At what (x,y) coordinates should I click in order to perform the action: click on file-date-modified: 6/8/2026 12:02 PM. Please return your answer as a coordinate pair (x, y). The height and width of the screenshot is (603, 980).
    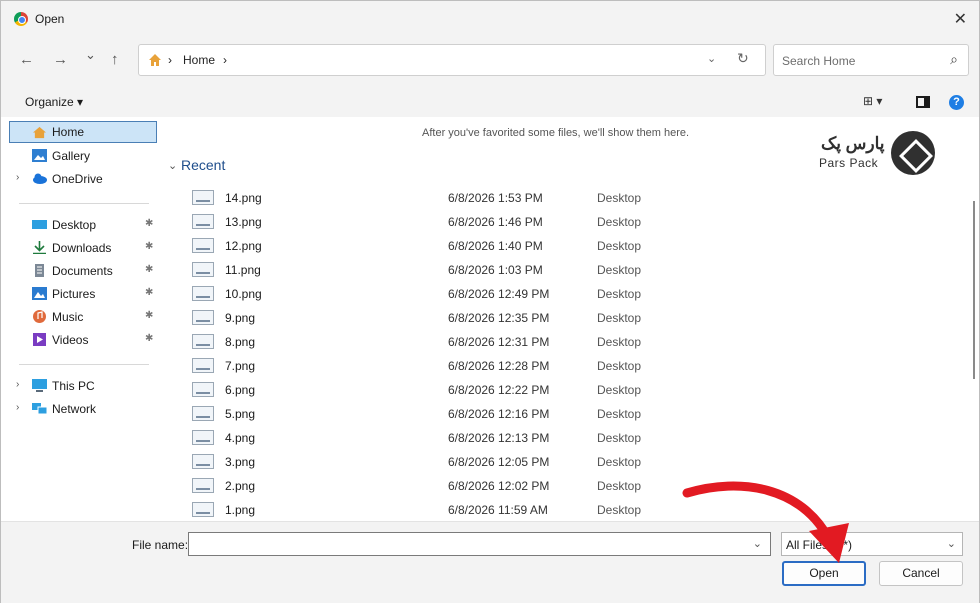
    Looking at the image, I should click on (499, 486).